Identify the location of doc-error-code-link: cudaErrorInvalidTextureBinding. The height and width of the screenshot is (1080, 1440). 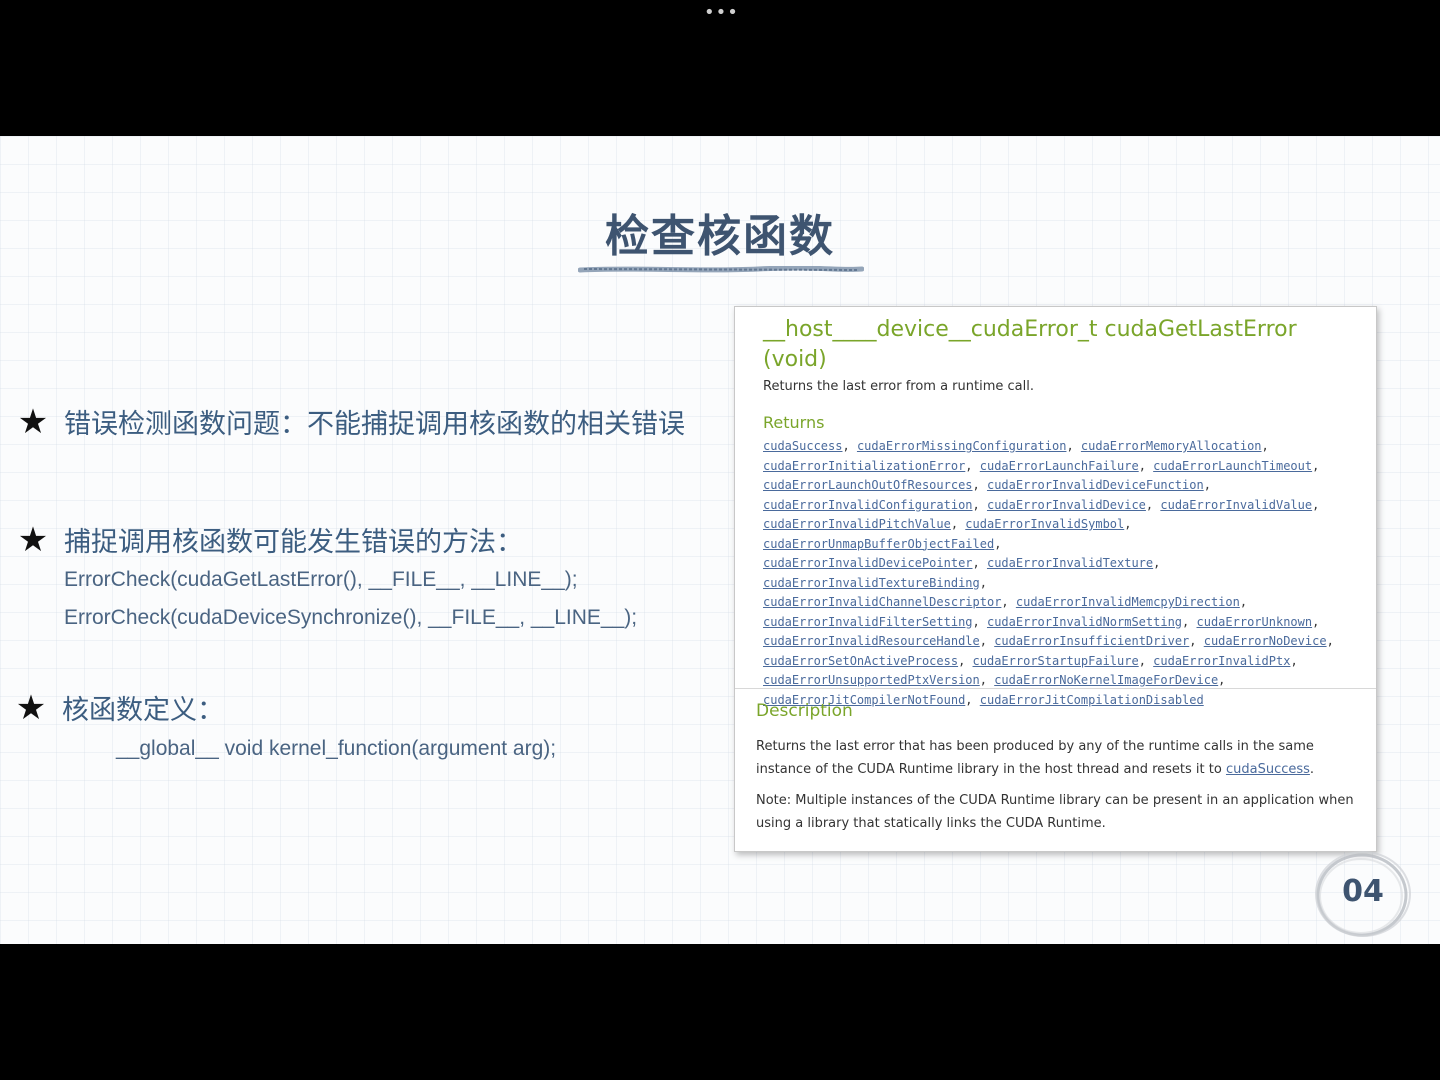
(871, 583).